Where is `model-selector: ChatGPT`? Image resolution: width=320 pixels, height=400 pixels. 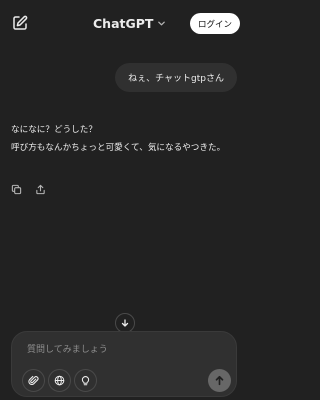 model-selector: ChatGPT is located at coordinates (129, 23).